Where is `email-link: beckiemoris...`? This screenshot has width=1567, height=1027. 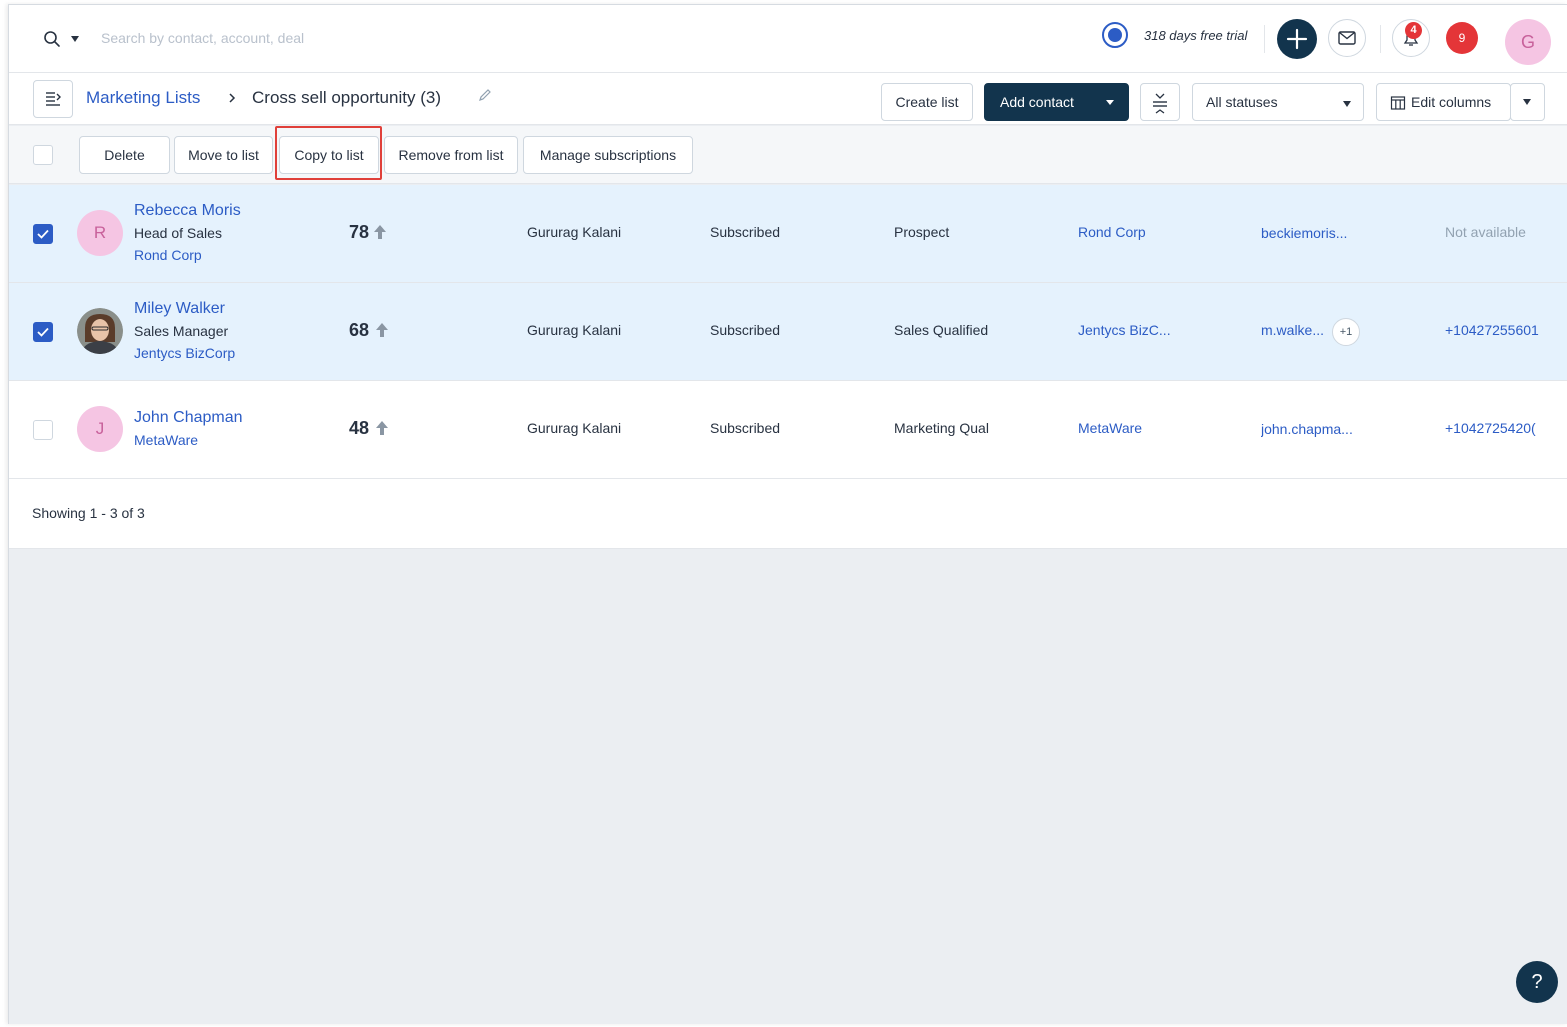
email-link: beckiemoris... is located at coordinates (1316, 233).